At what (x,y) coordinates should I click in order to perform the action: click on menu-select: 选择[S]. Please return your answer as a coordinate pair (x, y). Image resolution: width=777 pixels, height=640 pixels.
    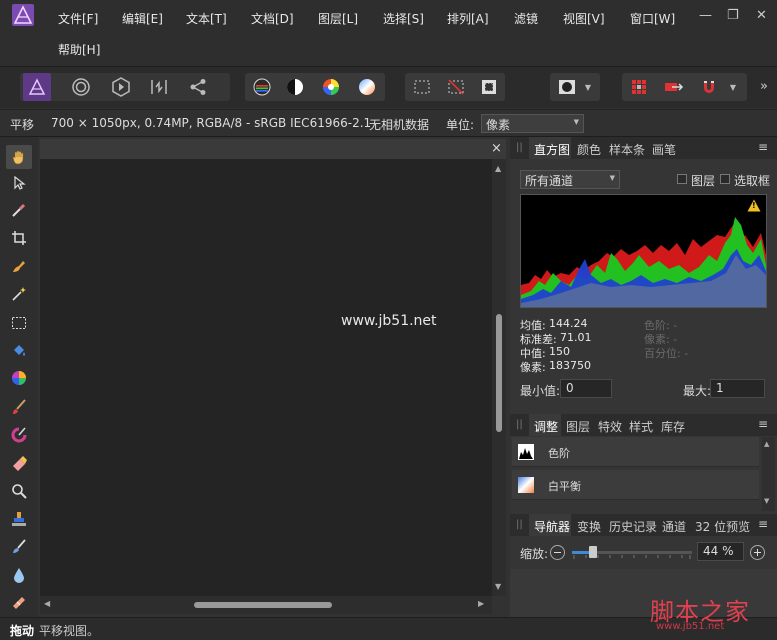
    Looking at the image, I should click on (403, 18).